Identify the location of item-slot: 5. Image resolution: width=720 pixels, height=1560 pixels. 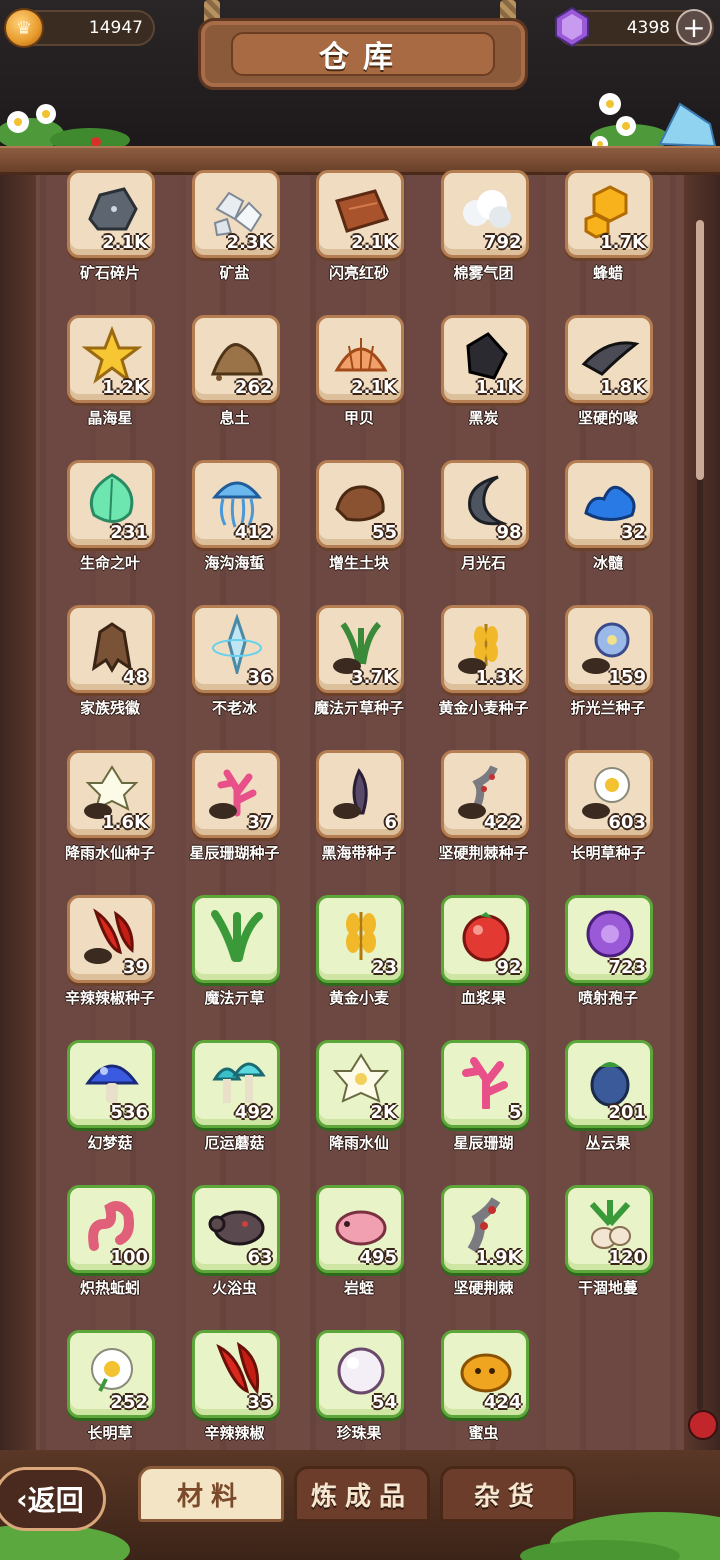
(484, 1084).